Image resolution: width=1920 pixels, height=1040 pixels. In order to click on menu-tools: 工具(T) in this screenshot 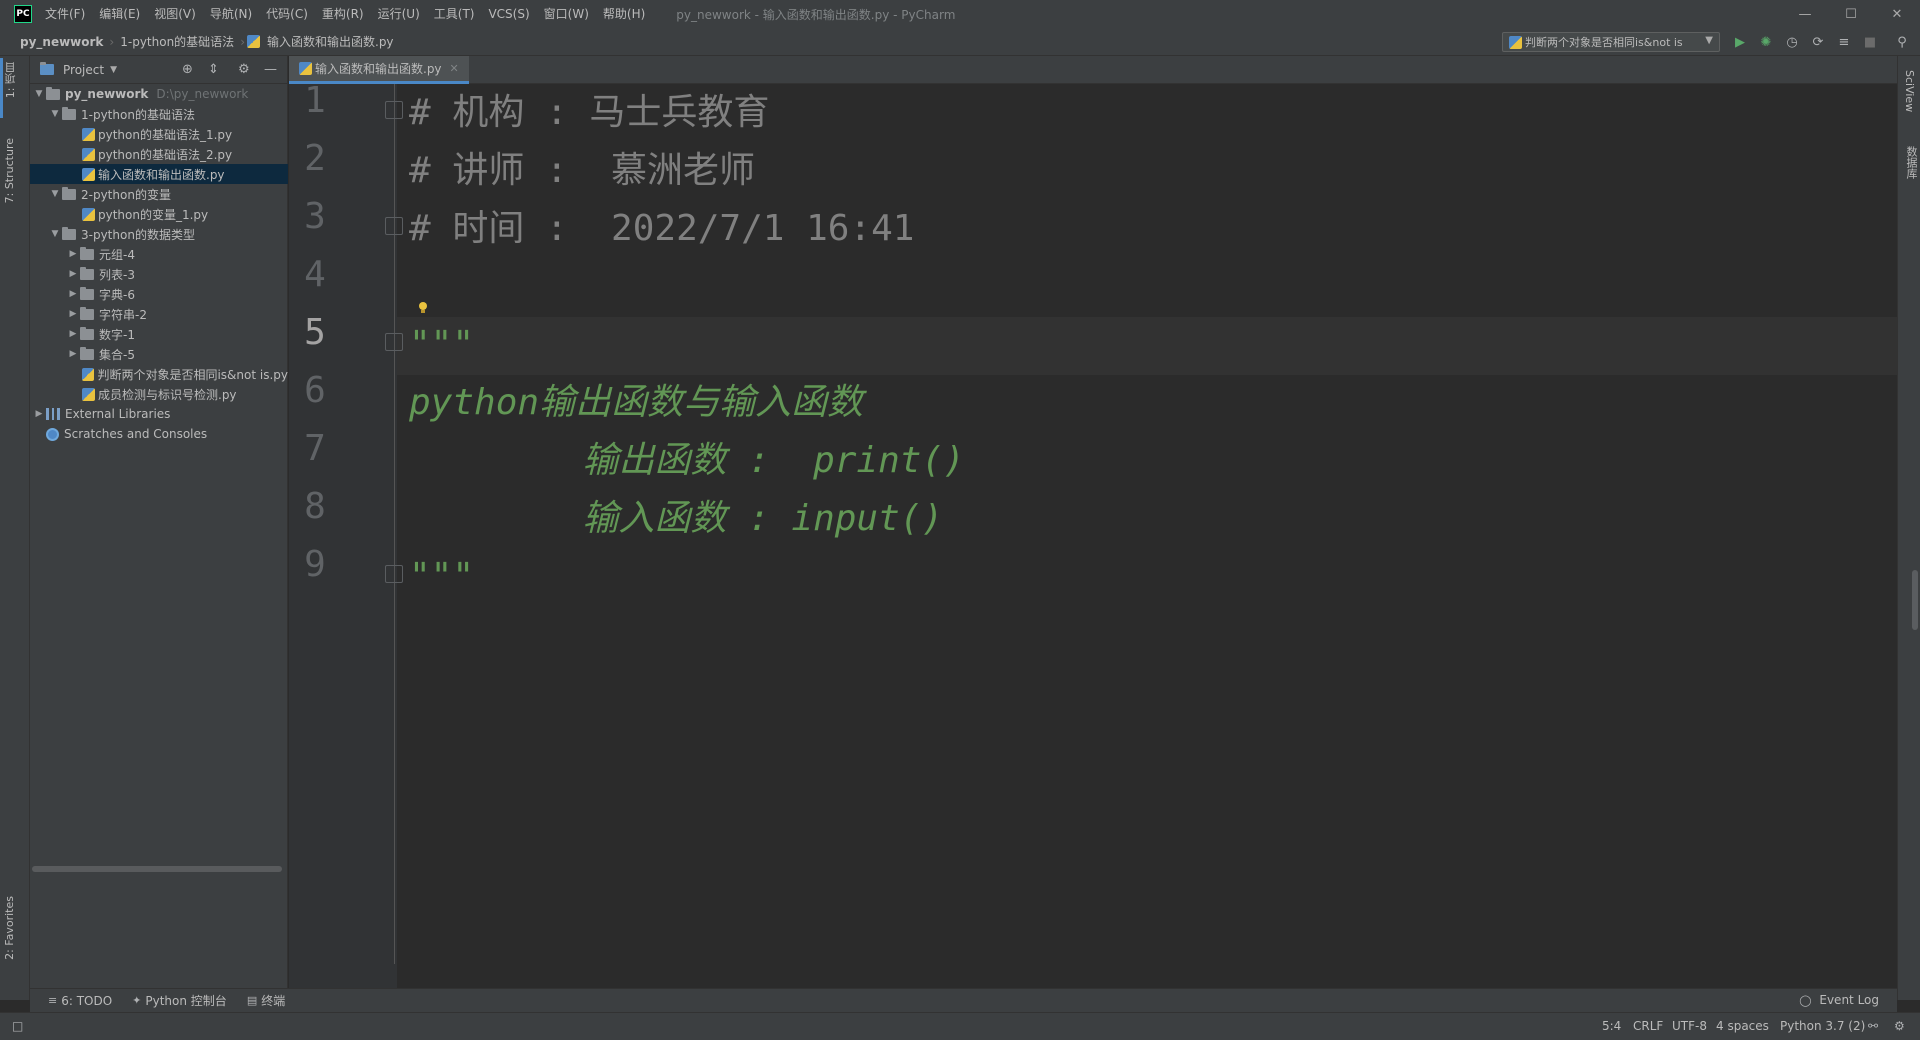, I will do `click(454, 14)`.